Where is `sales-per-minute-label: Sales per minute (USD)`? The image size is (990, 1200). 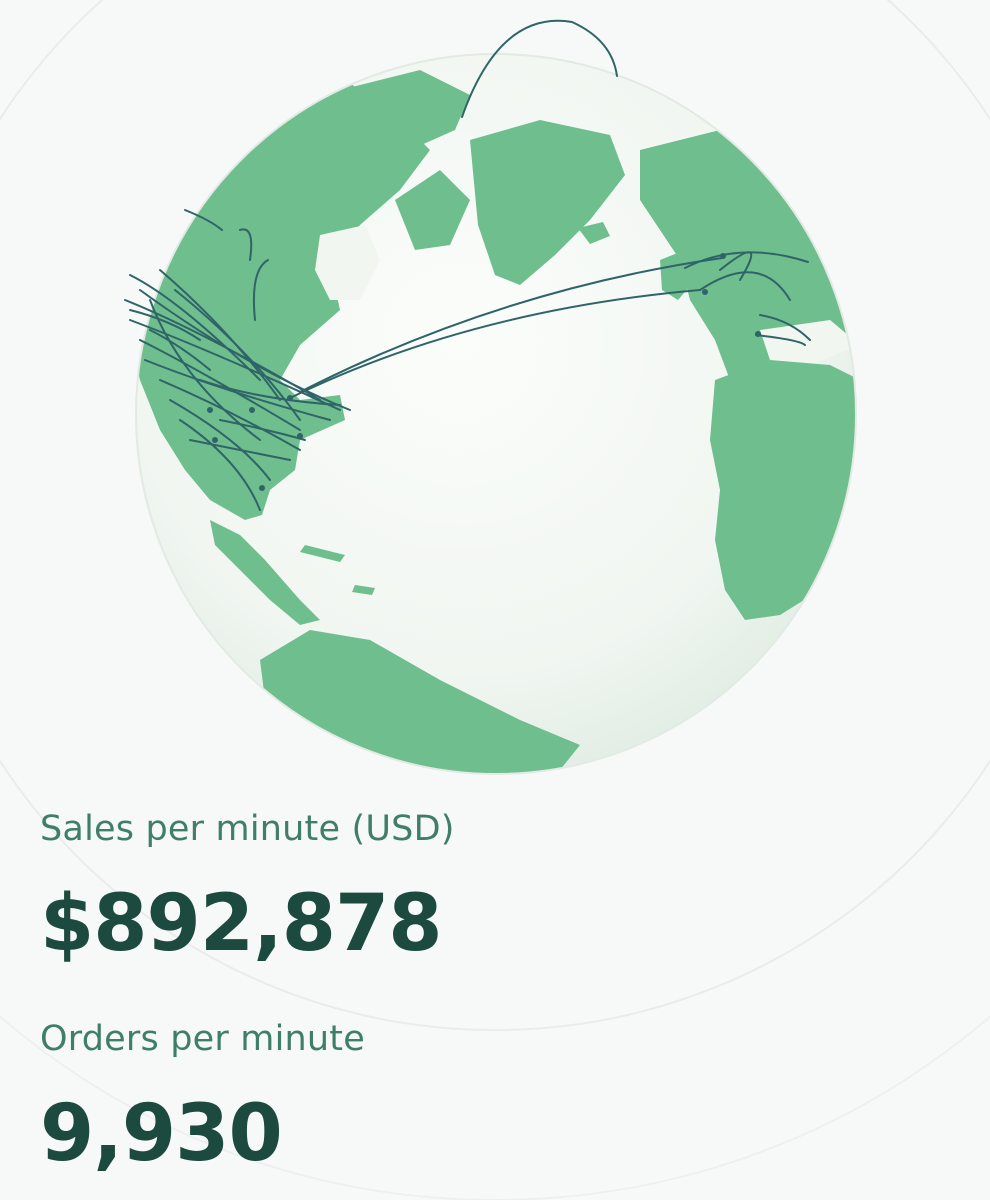
sales-per-minute-label: Sales per minute (USD) is located at coordinates (247, 829).